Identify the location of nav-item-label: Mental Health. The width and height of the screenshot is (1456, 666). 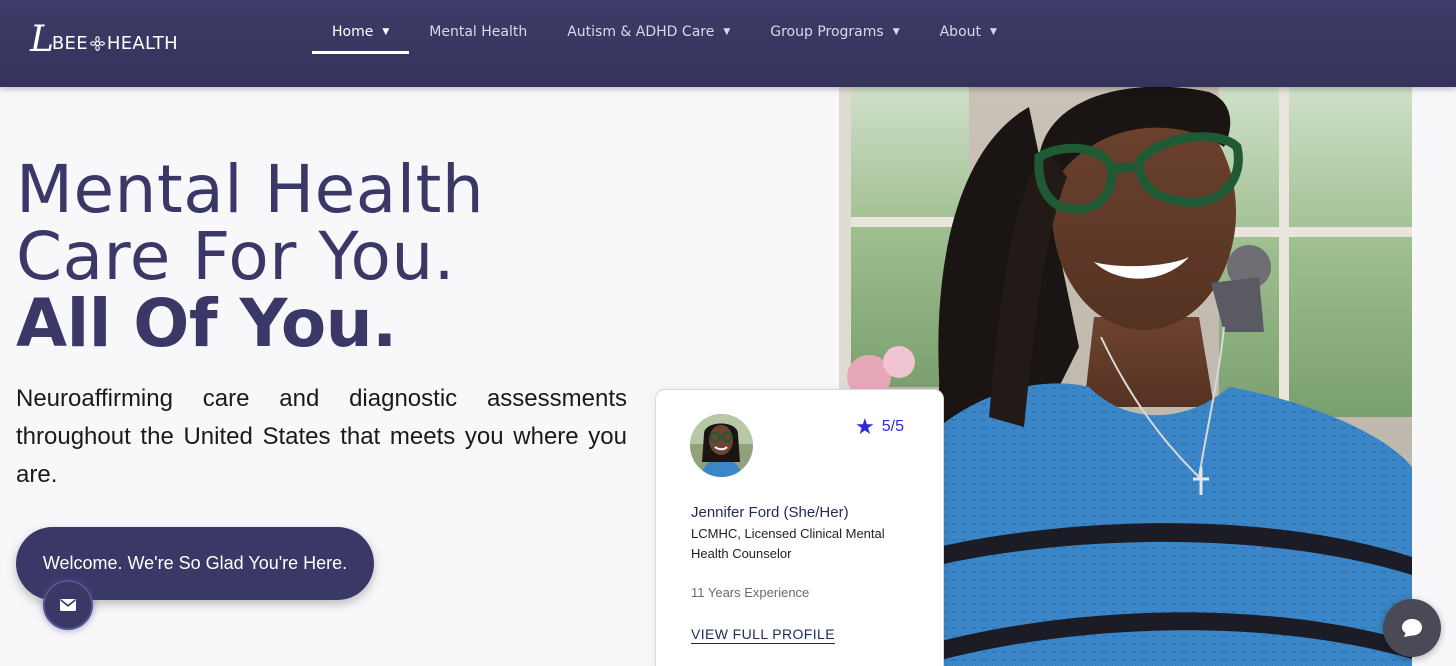
(478, 32).